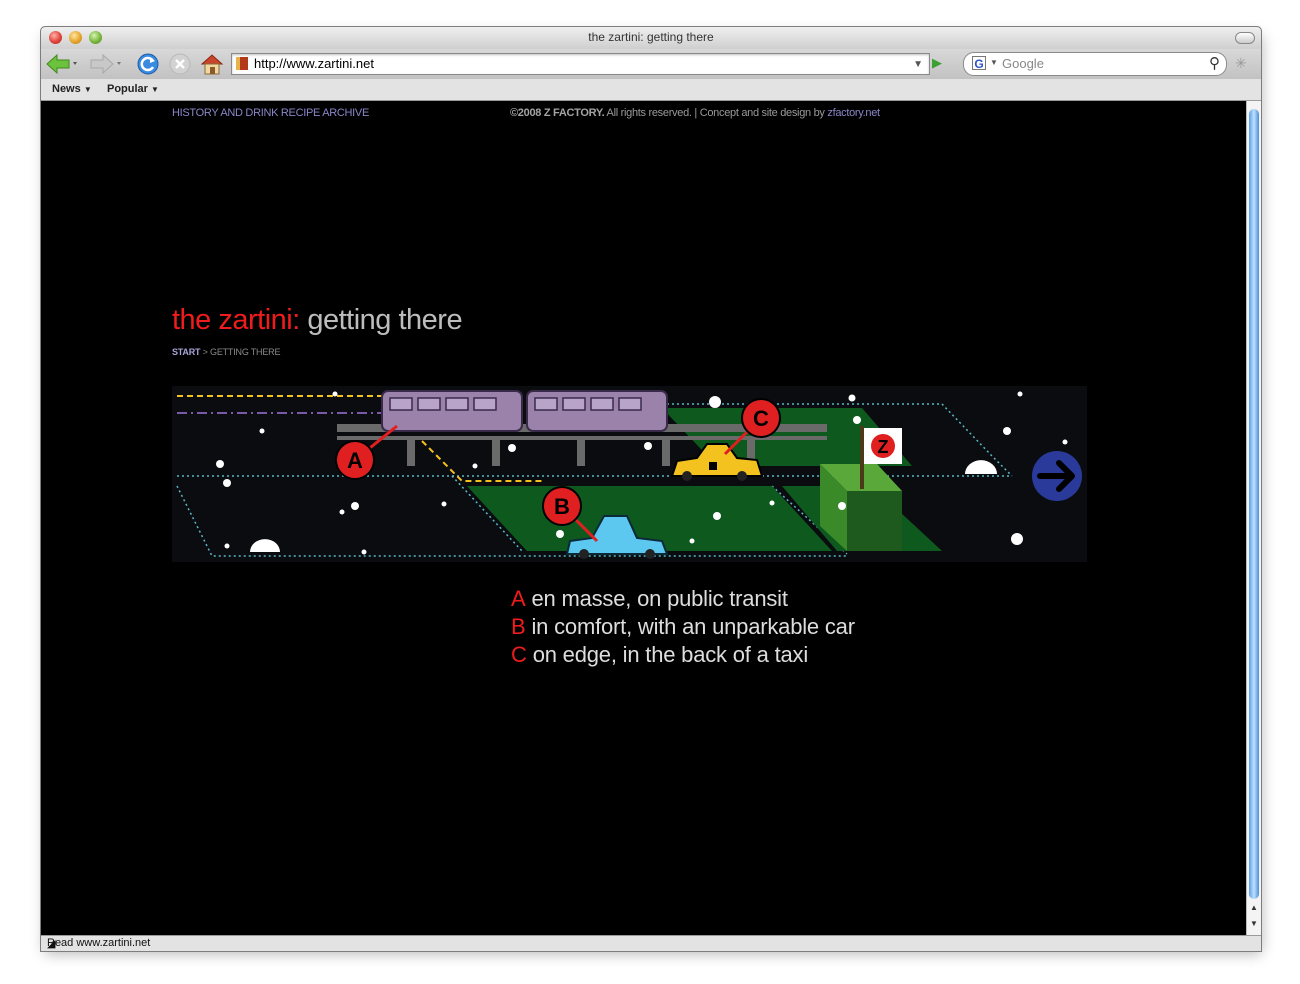 This screenshot has height=984, width=1300. I want to click on legend-text-a: en masse, on public transit, so click(659, 598).